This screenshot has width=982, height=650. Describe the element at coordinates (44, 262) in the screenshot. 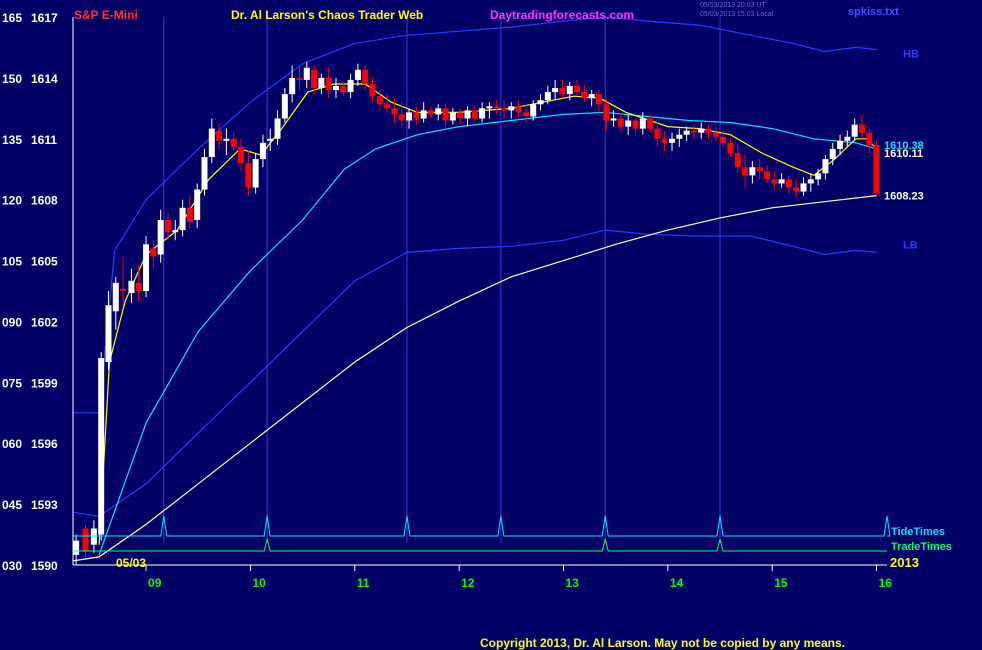

I see `y-tick-label-price: 1605` at that location.